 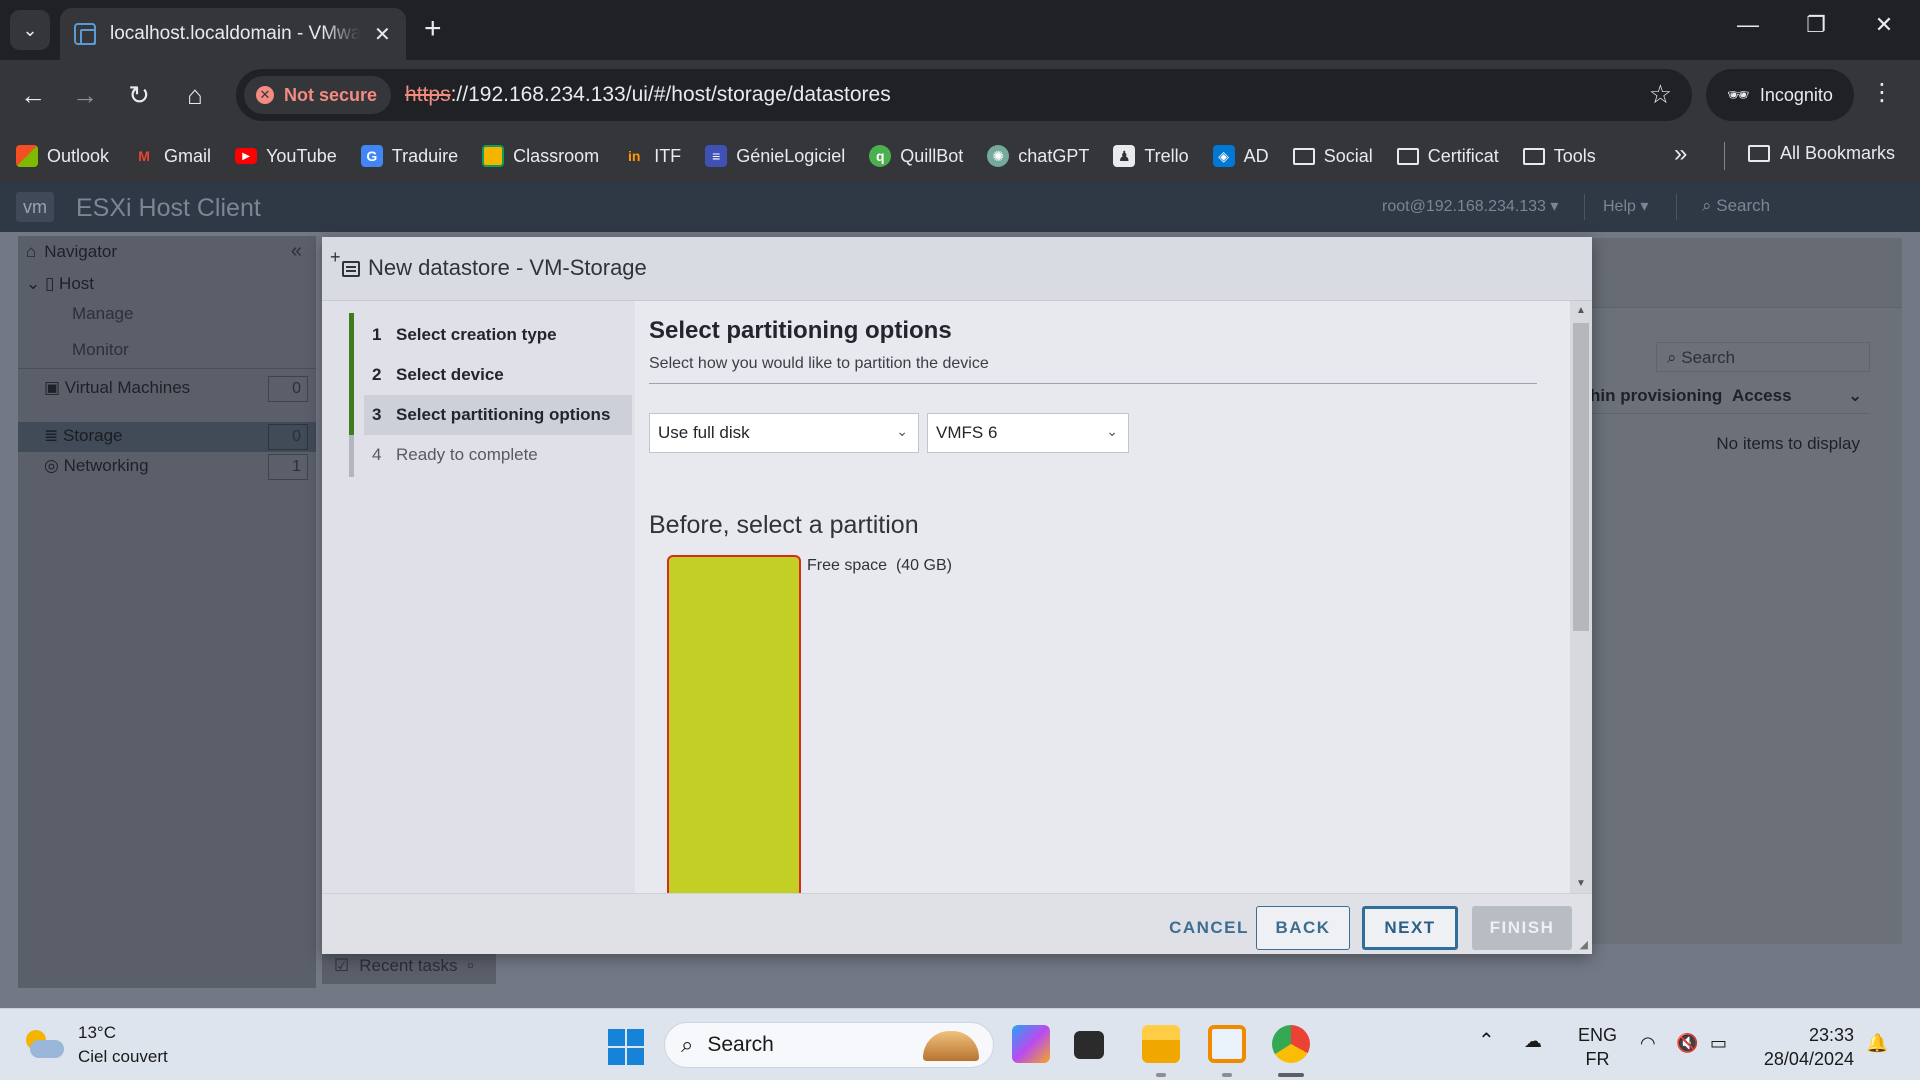 I want to click on onedrive-icon: ☁, so click(x=1533, y=1041).